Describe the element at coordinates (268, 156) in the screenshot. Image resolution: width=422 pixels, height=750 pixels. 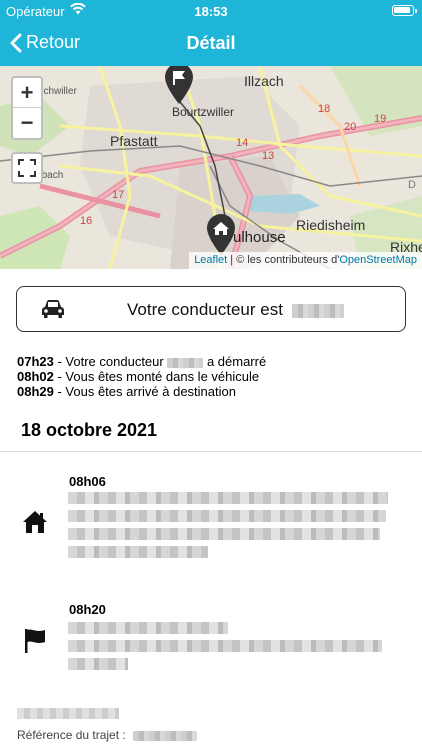
I see `svg-text: 13` at that location.